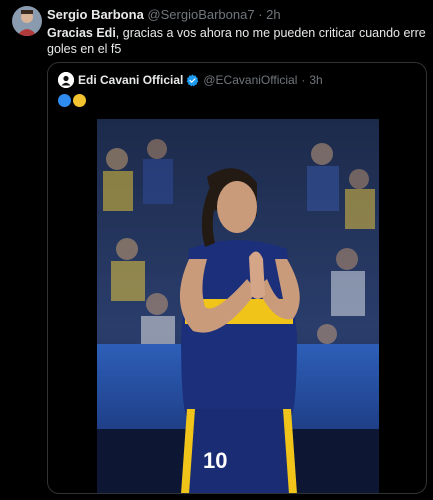 The image size is (433, 500). What do you see at coordinates (95, 14) in the screenshot?
I see `author-name: Sergio Barbona` at bounding box center [95, 14].